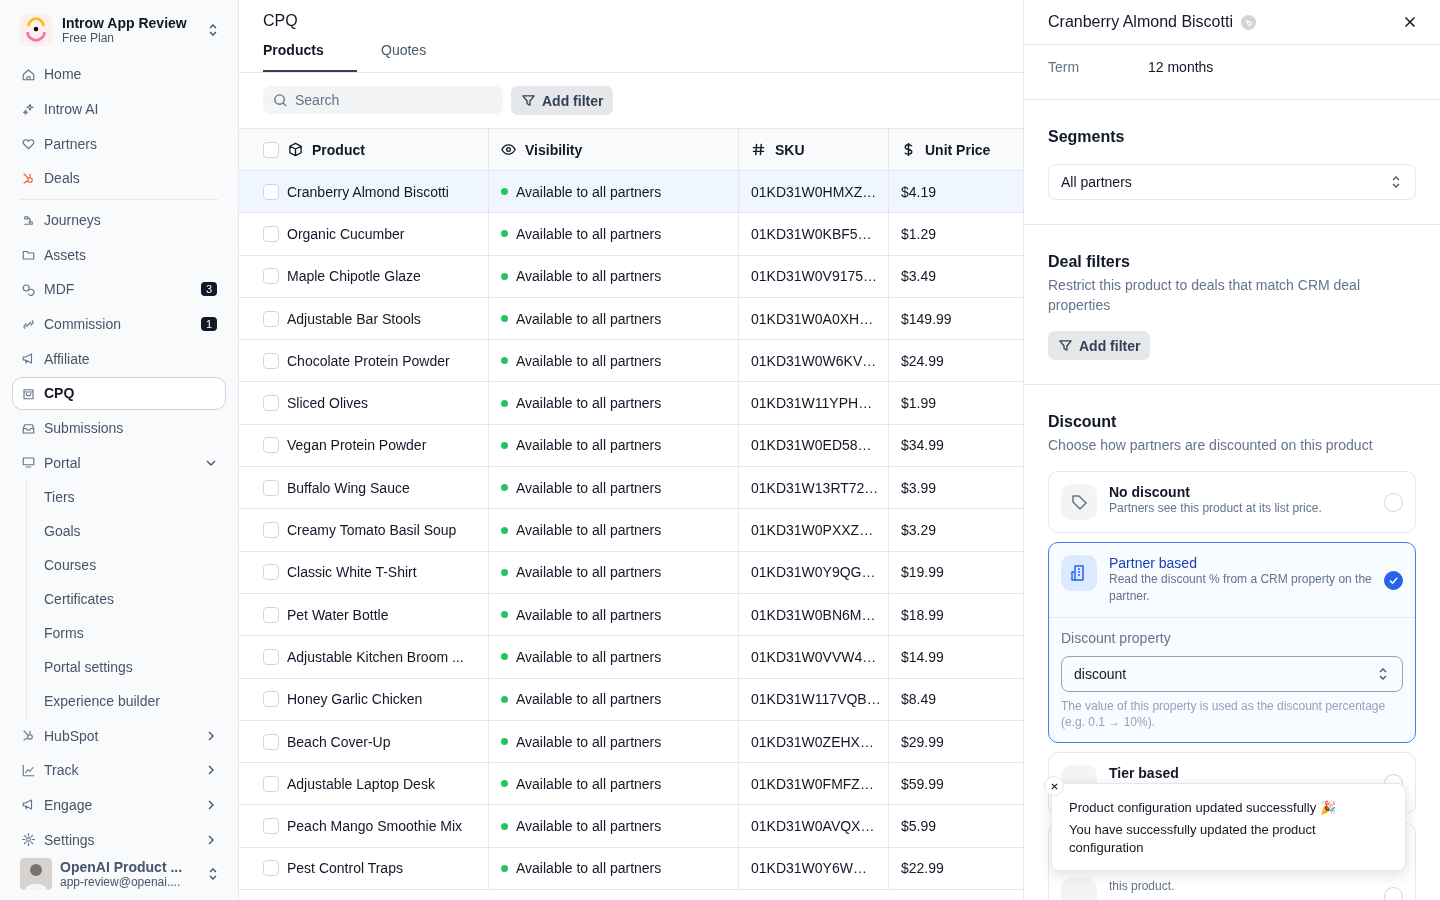  Describe the element at coordinates (631, 742) in the screenshot. I see `table-row: Beach Cover-Up Available to all partners 01KD31W0ZEHX… $29.99` at that location.